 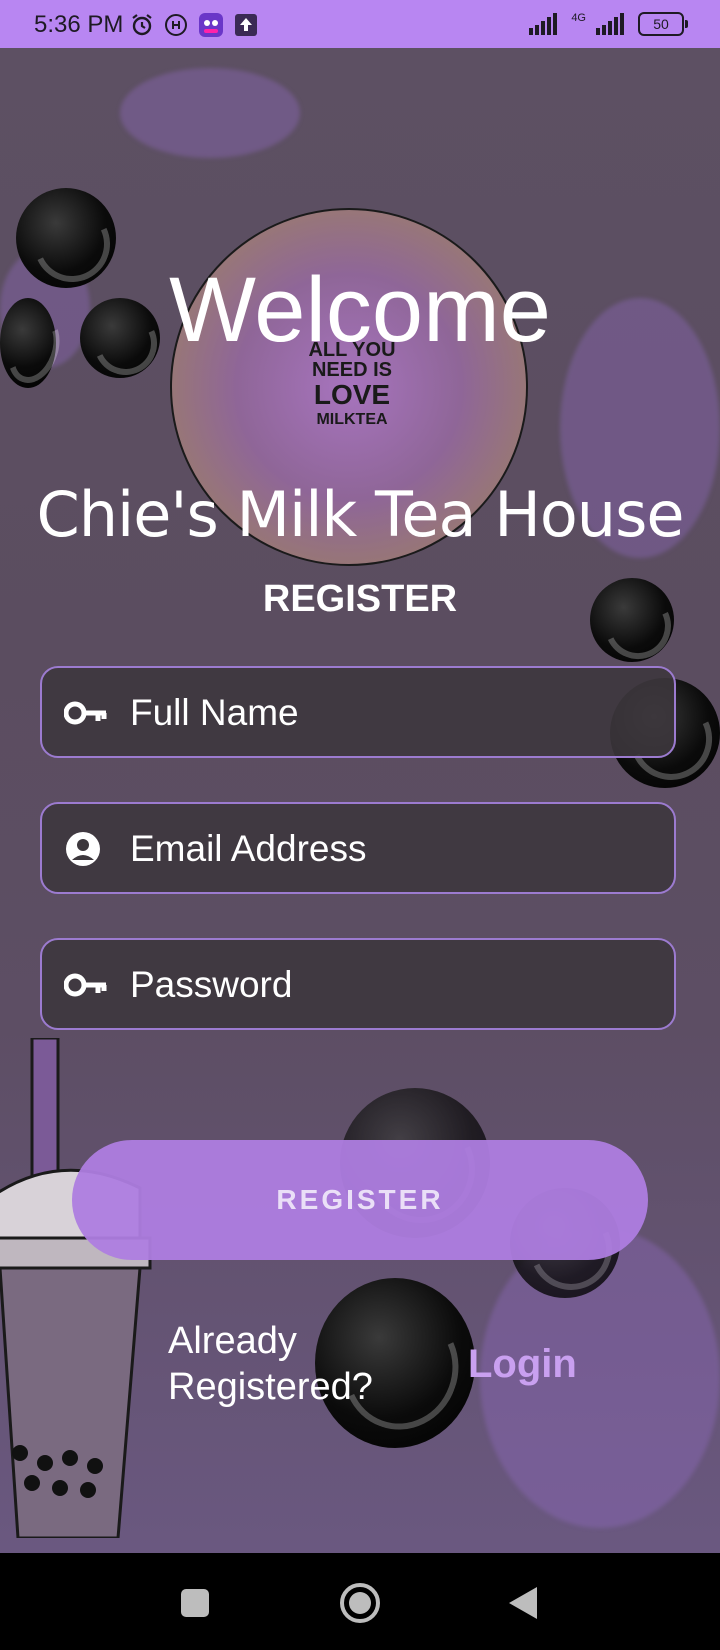 What do you see at coordinates (270, 1364) in the screenshot?
I see `already-registered-text: Already Registered?` at bounding box center [270, 1364].